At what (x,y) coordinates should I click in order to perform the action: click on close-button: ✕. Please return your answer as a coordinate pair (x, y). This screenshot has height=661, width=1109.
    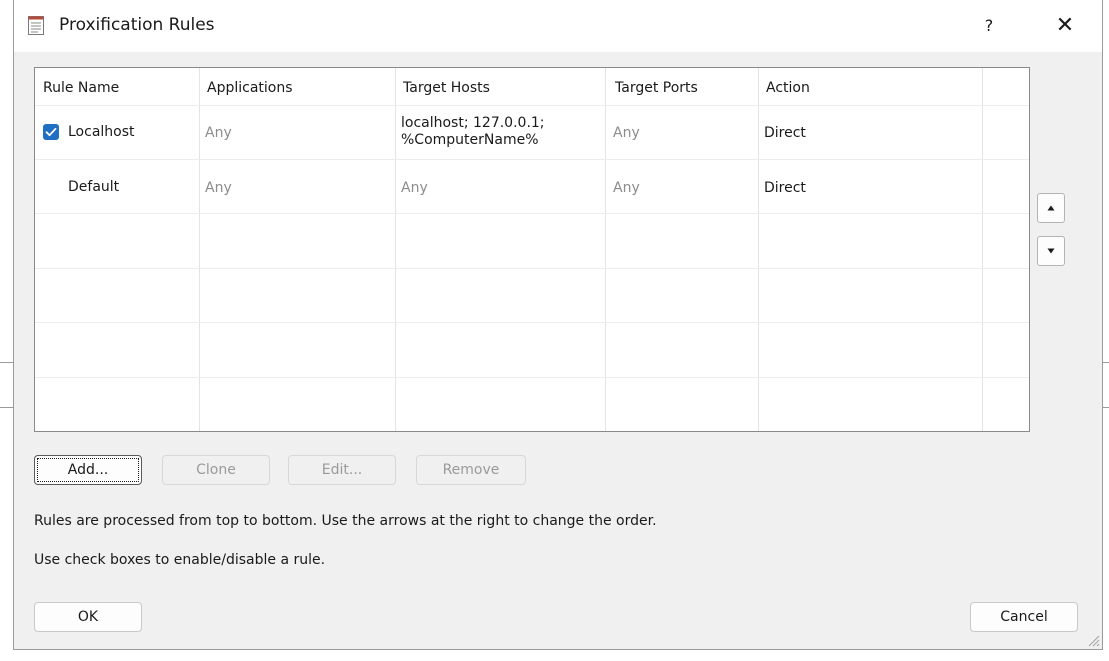
    Looking at the image, I should click on (1065, 26).